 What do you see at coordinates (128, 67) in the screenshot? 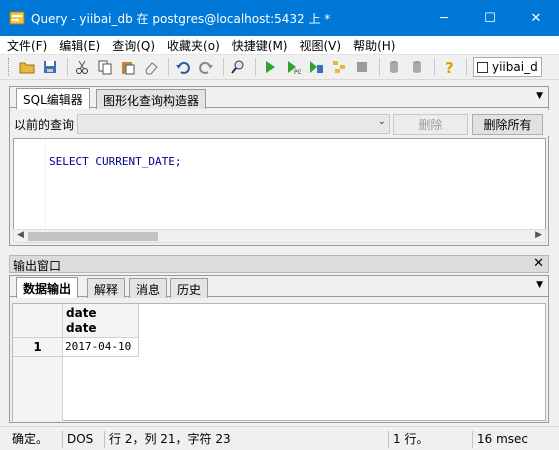
I see `paste-icon` at bounding box center [128, 67].